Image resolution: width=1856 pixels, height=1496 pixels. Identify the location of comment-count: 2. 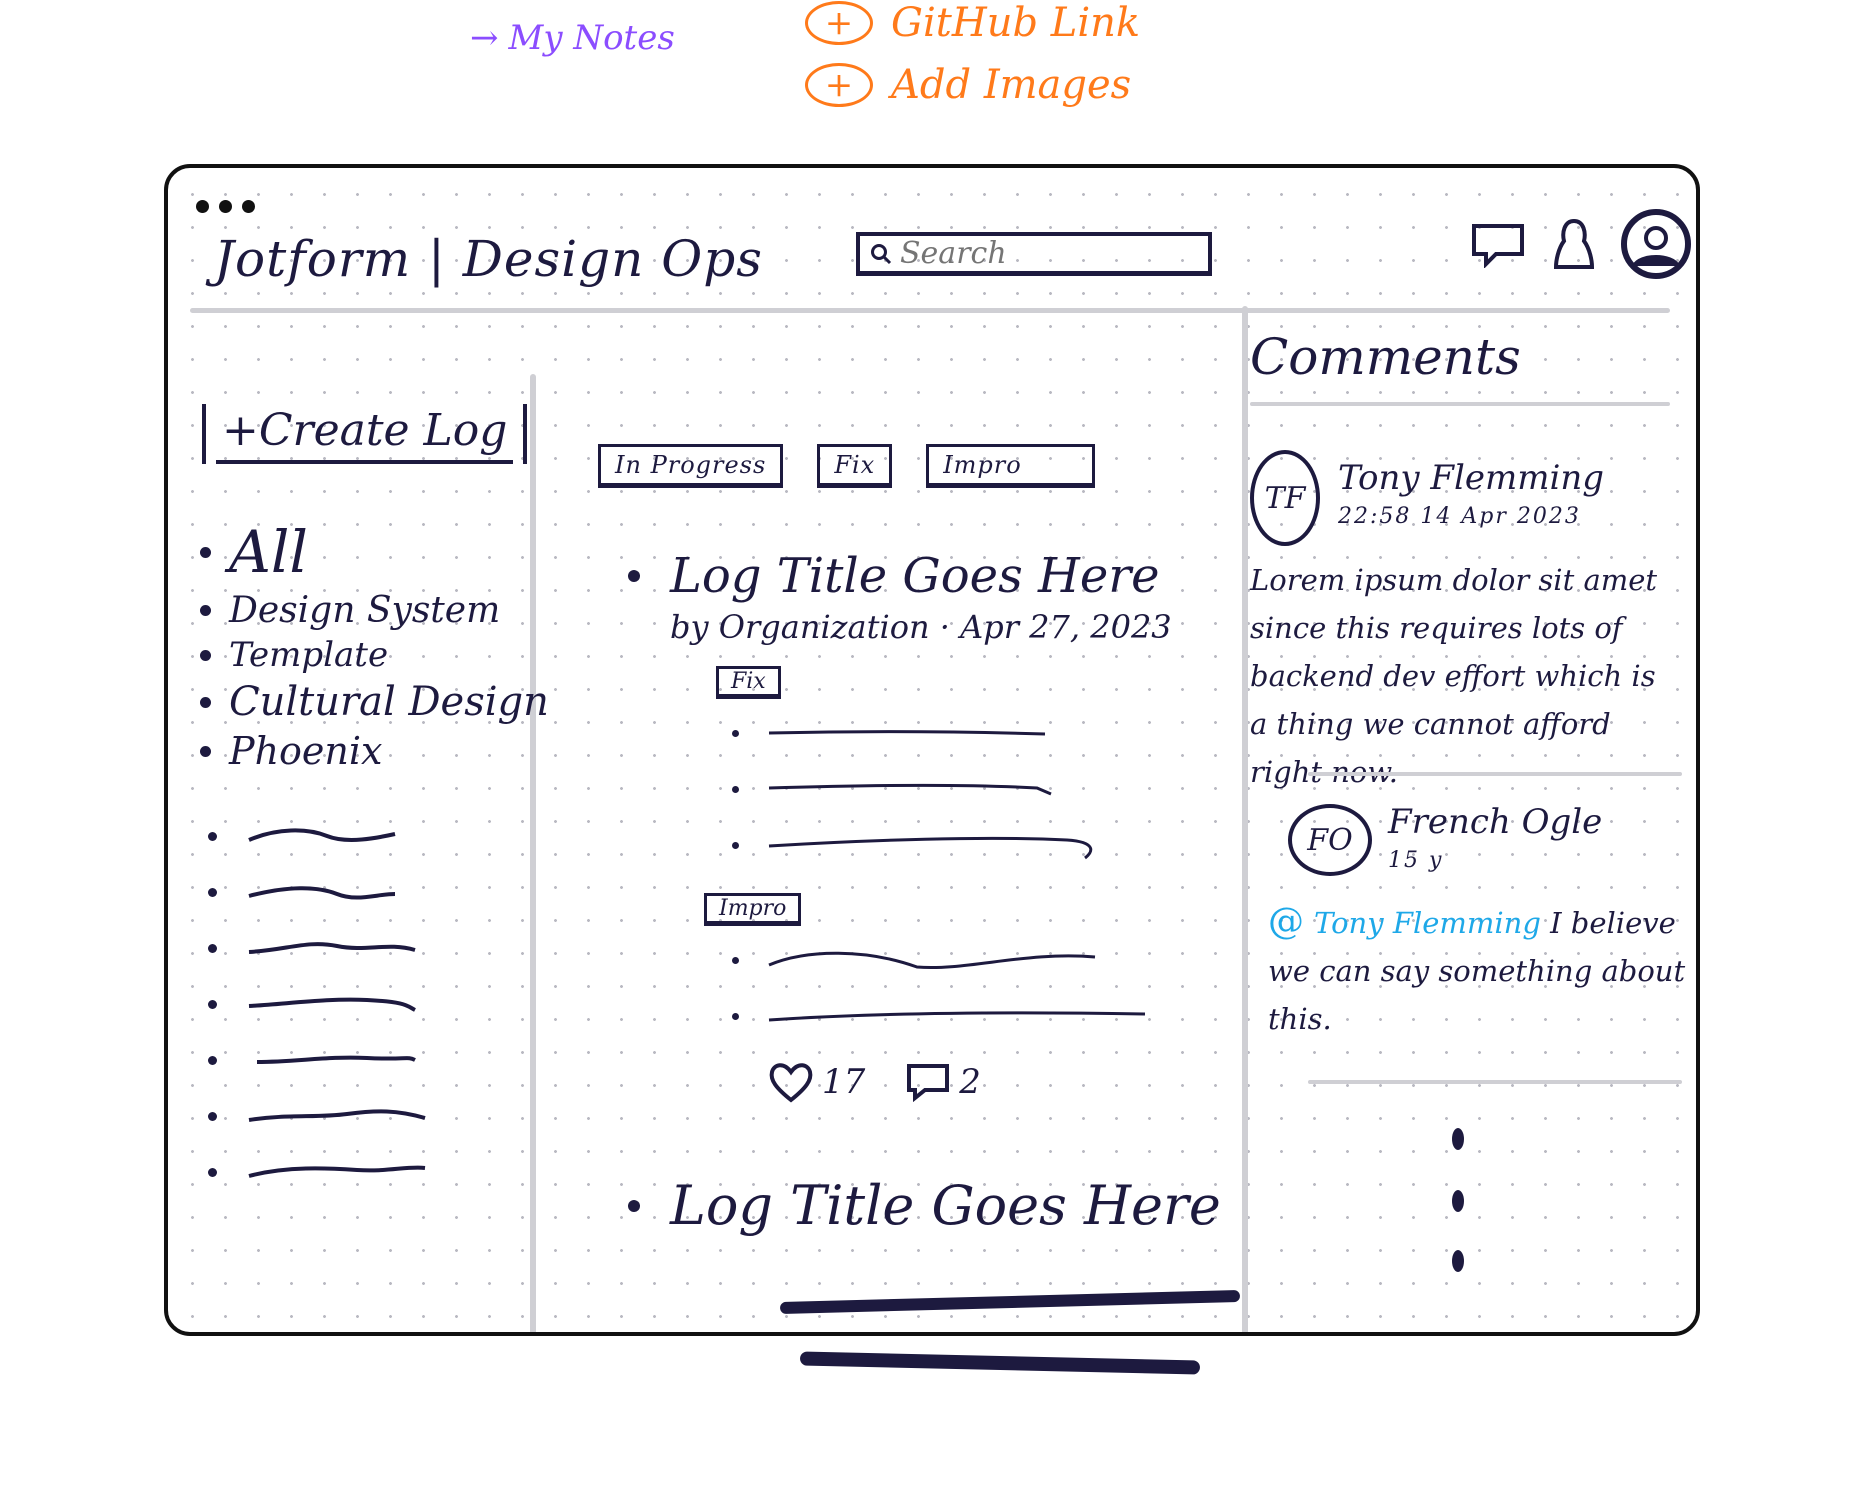
(970, 1082).